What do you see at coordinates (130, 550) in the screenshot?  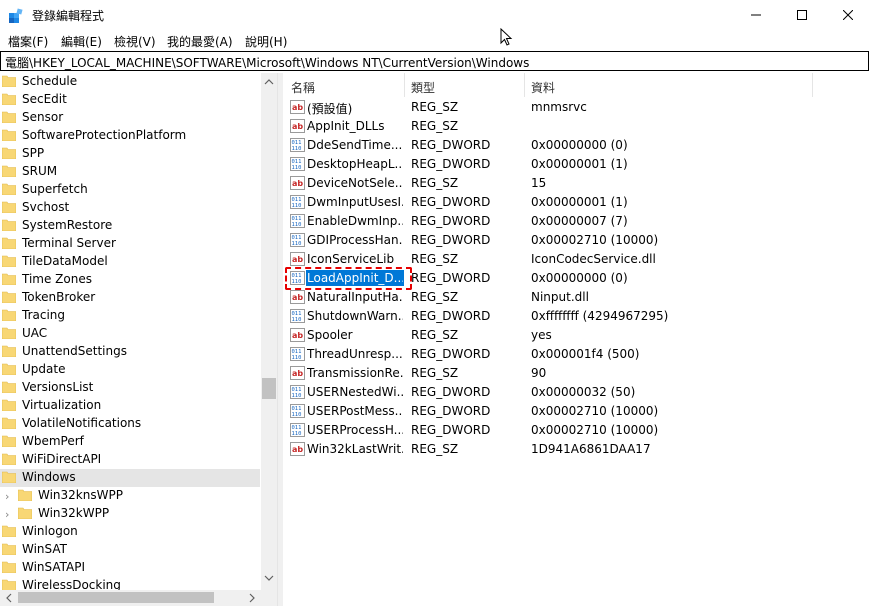 I see `tree-item: WinSAT` at bounding box center [130, 550].